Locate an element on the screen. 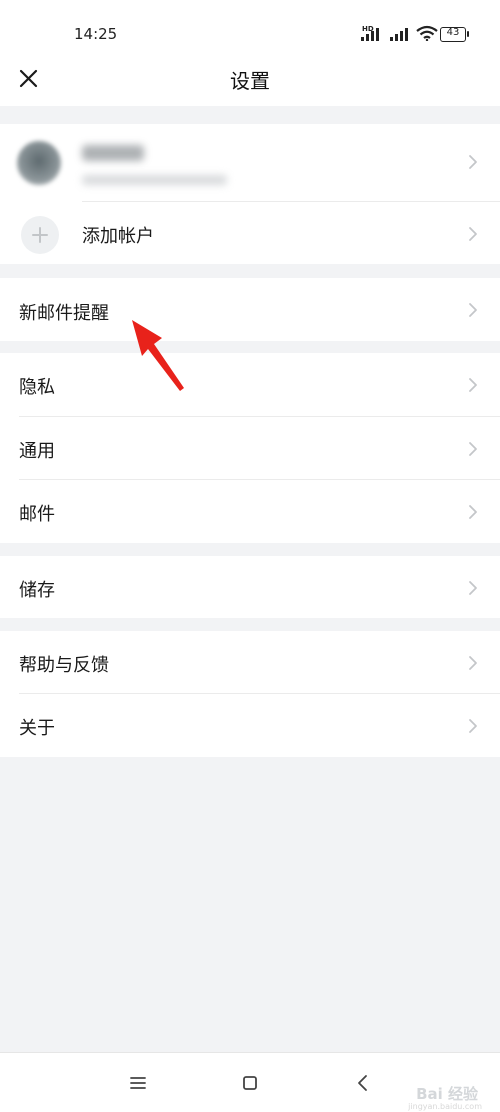  general-row: 通用 is located at coordinates (250, 448).